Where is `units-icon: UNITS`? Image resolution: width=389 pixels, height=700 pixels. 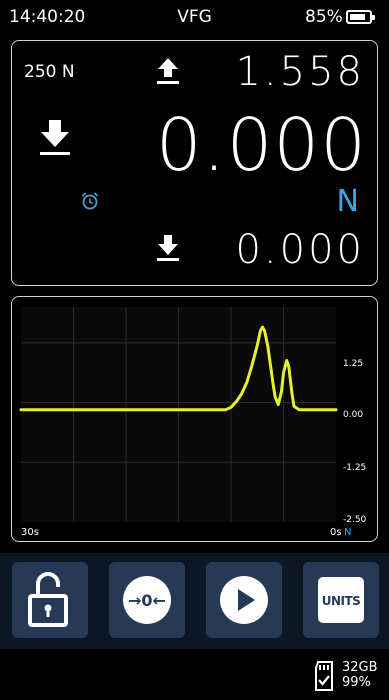 units-icon: UNITS is located at coordinates (341, 600).